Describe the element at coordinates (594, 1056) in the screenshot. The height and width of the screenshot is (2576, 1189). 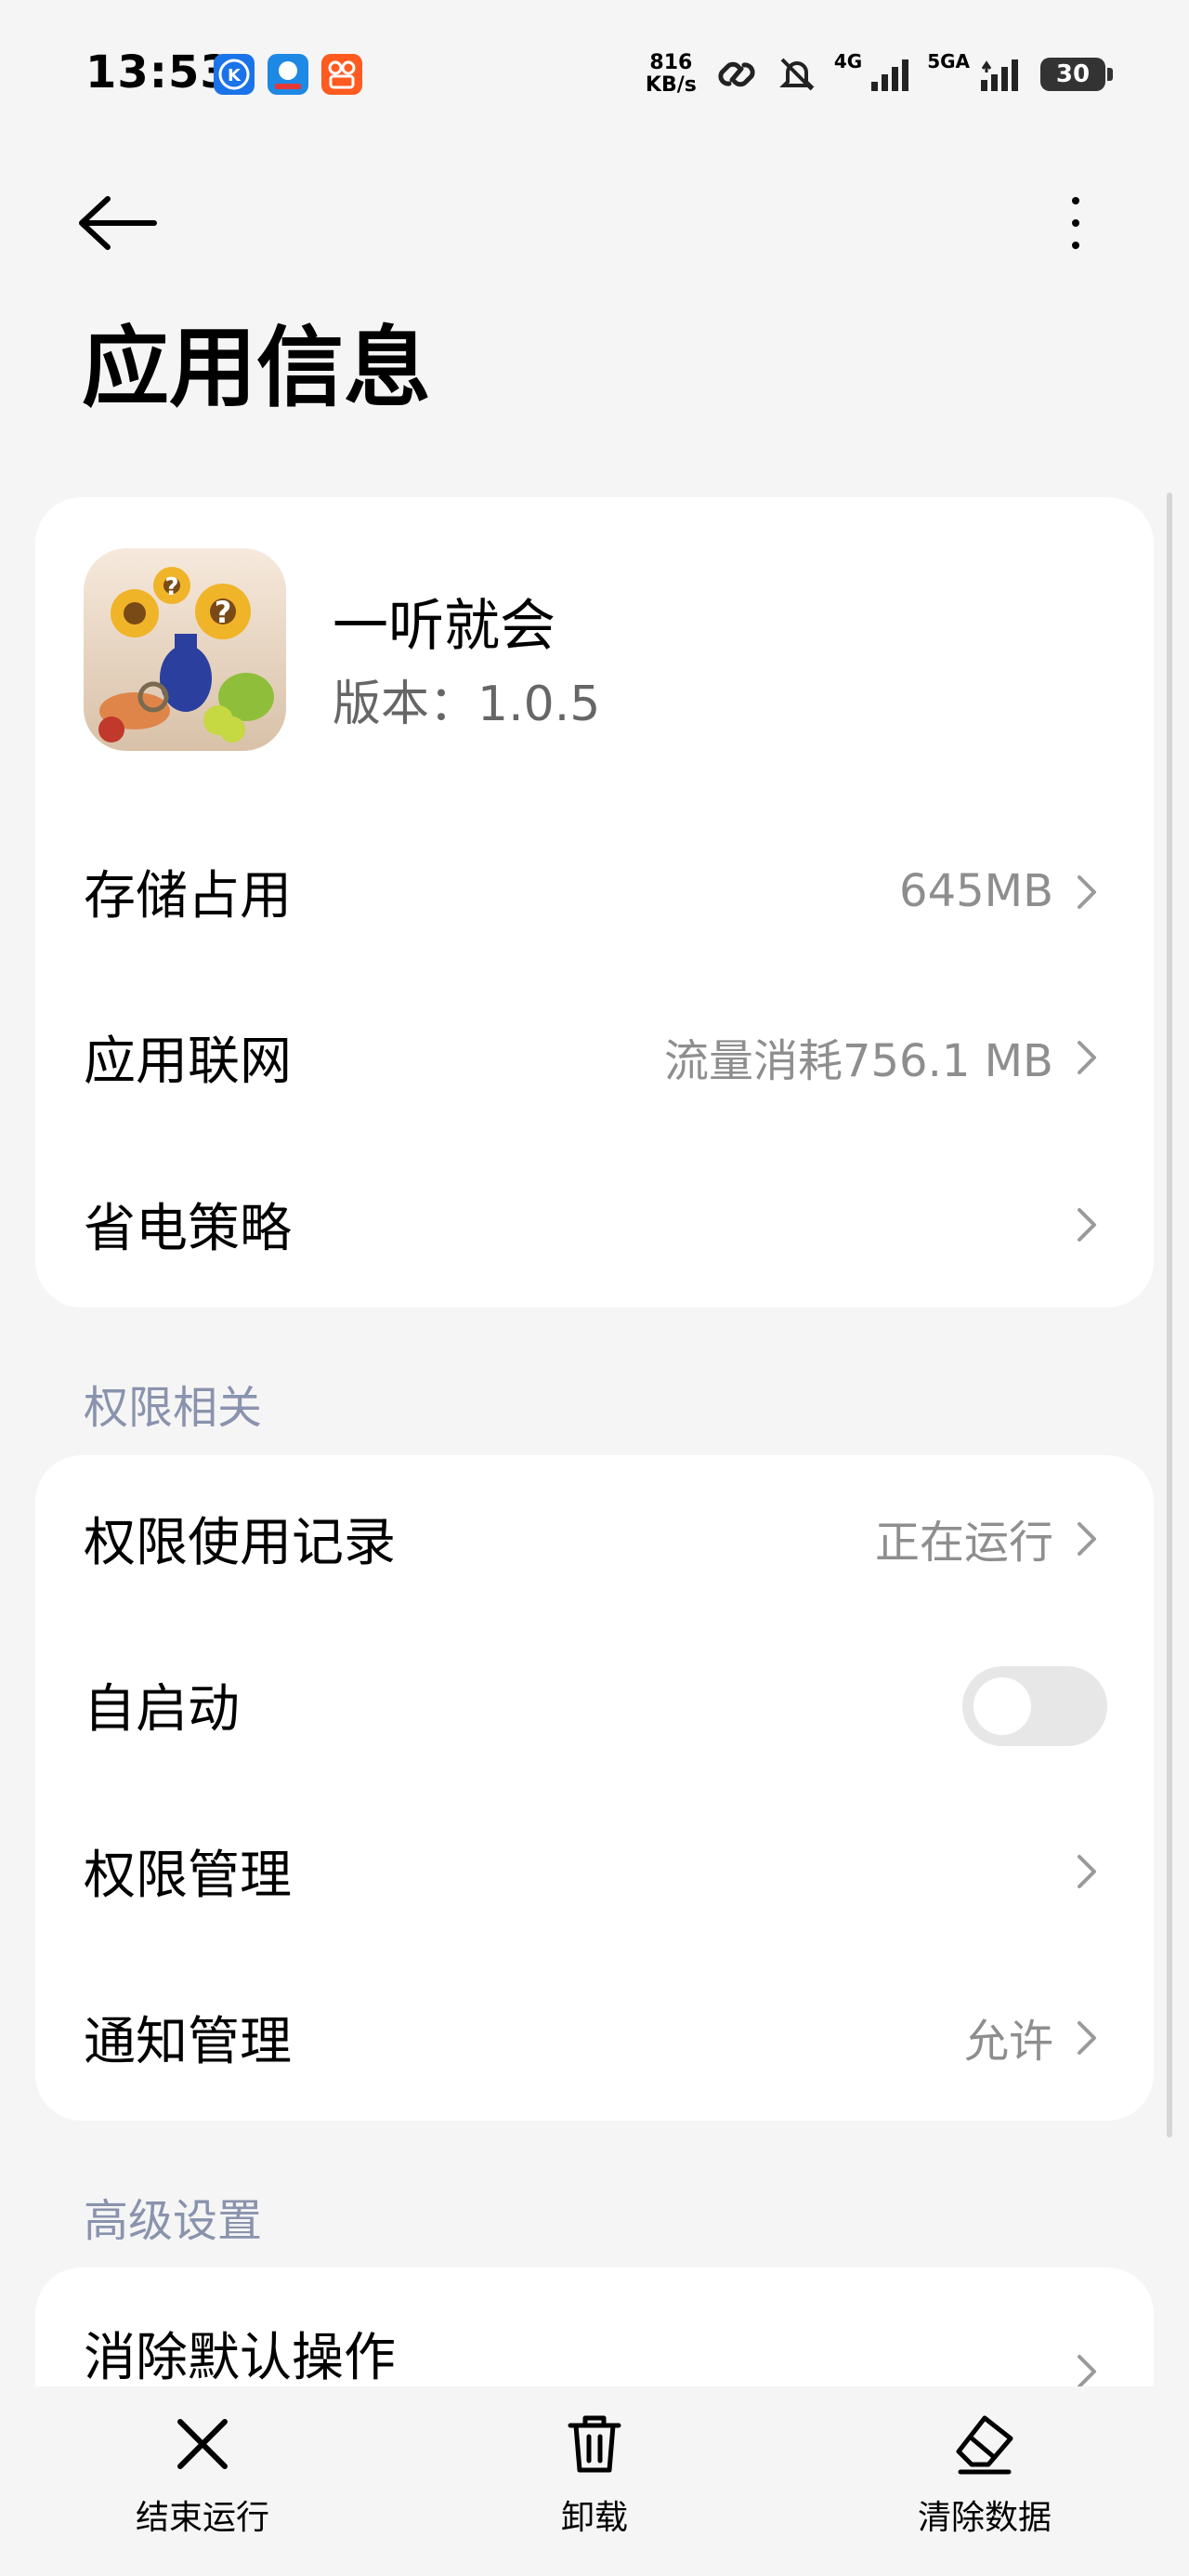
I see `app-network-row: 应用联网 流量消耗756.1 MB` at that location.